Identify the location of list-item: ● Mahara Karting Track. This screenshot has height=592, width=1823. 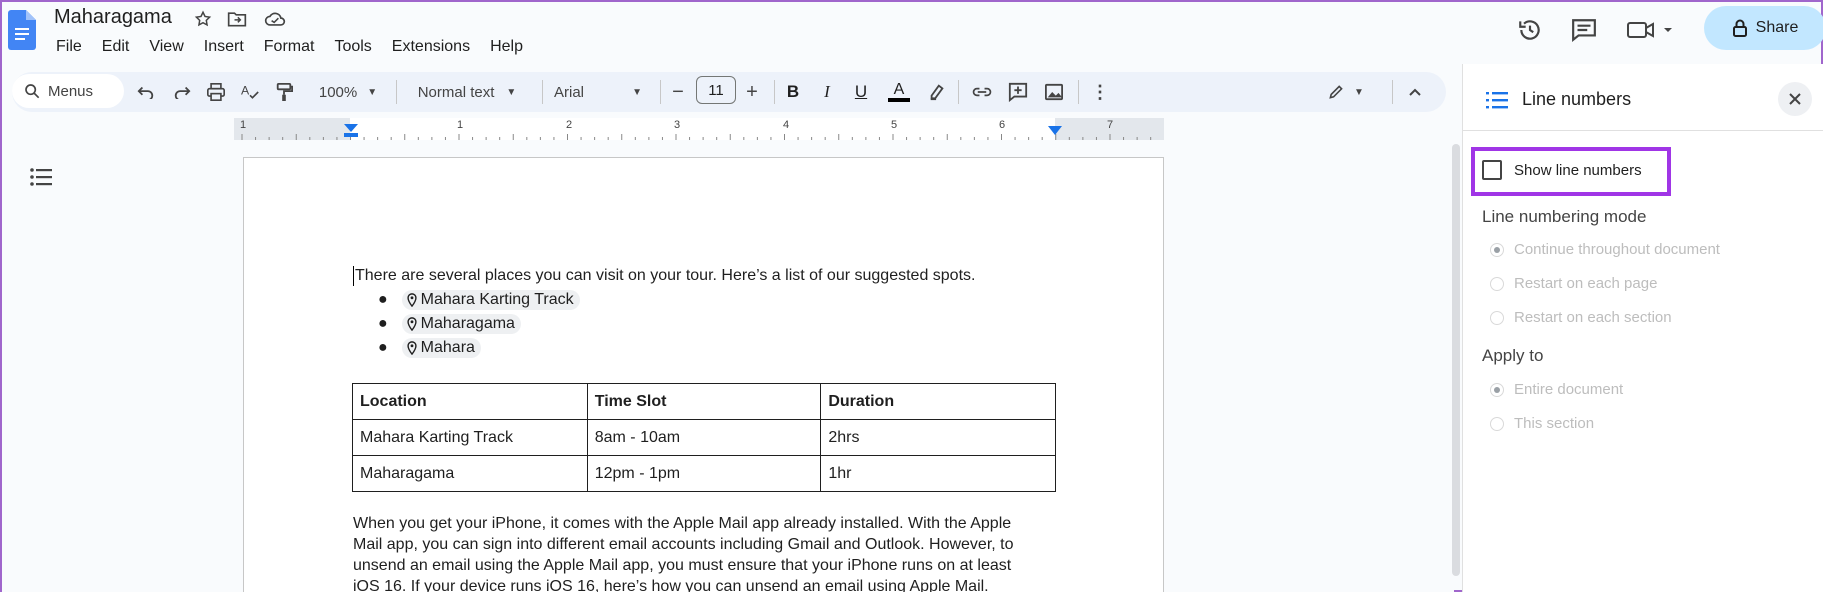
(479, 300).